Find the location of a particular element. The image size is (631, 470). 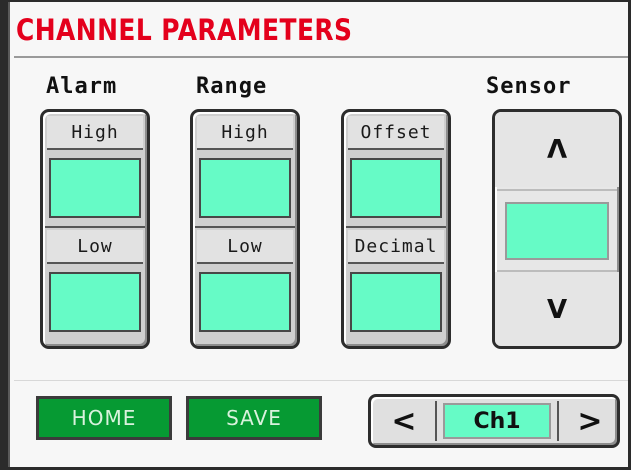

sensor-down-button: V is located at coordinates (557, 309).